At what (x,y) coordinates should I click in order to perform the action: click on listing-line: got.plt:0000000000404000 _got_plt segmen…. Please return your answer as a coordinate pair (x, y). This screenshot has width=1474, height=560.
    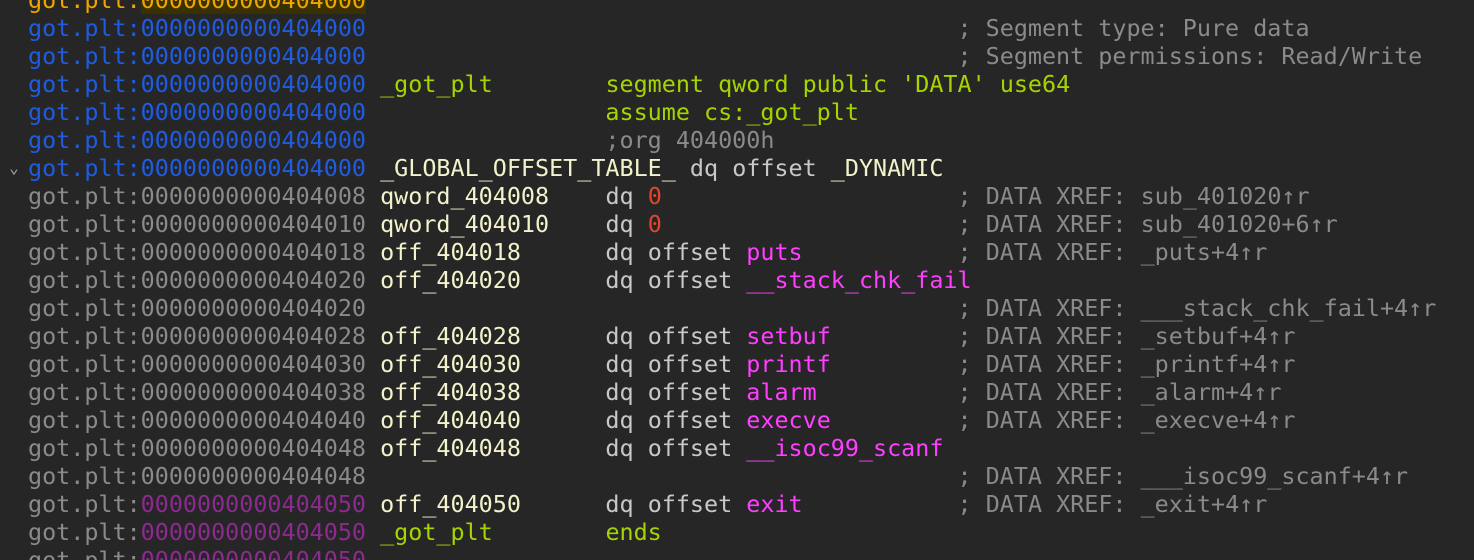
    Looking at the image, I should click on (737, 84).